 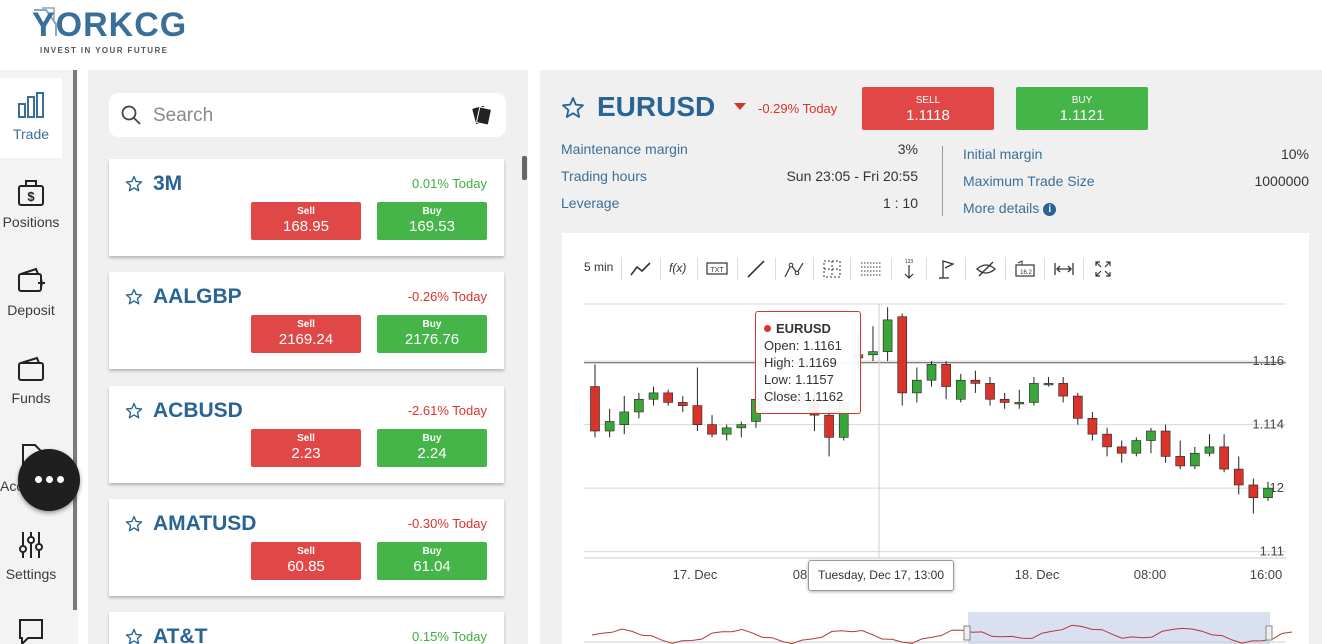 What do you see at coordinates (31, 631) in the screenshot?
I see `chat-square-icon` at bounding box center [31, 631].